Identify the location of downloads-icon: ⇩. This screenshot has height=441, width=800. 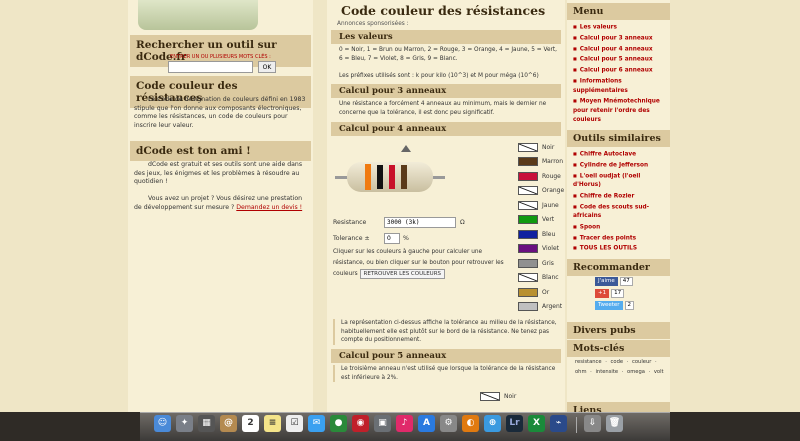
(592, 423).